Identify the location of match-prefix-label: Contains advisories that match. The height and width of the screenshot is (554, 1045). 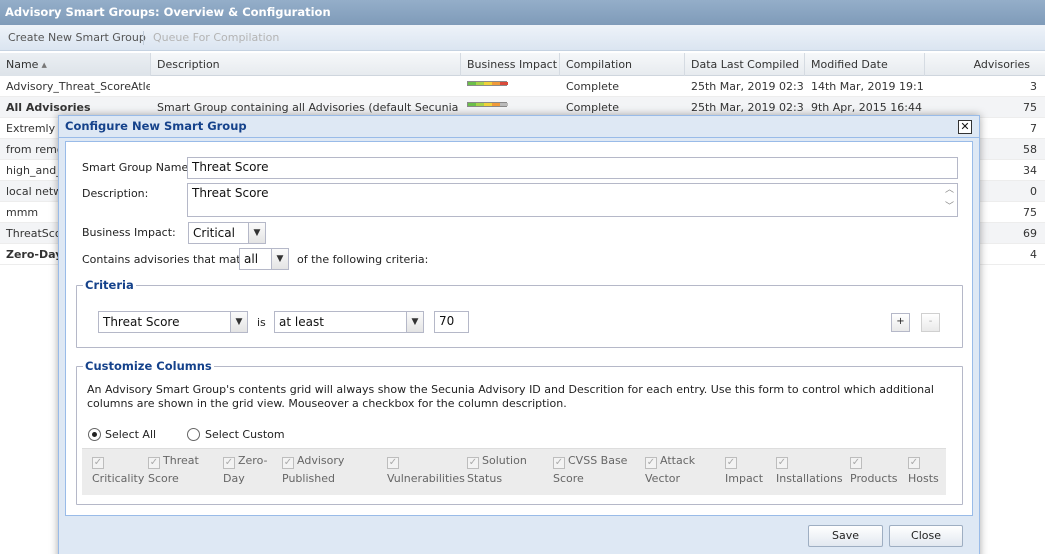
(168, 259).